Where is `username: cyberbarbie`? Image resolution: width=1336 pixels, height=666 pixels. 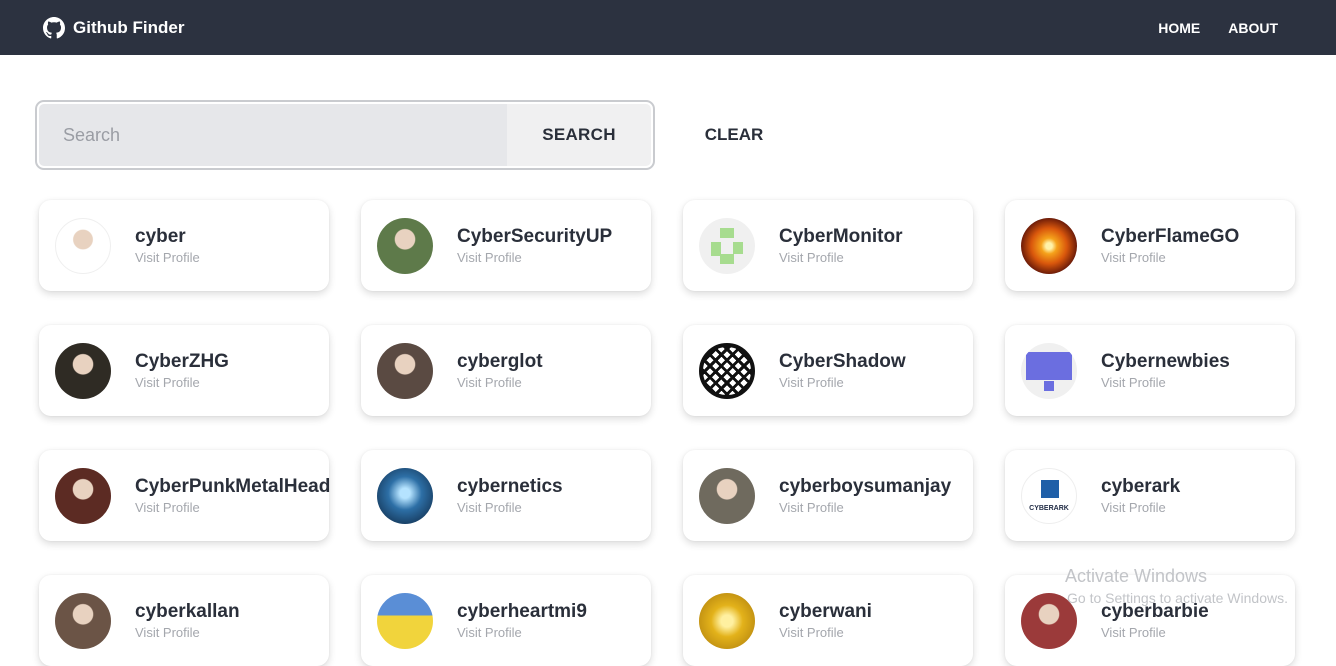 username: cyberbarbie is located at coordinates (1155, 611).